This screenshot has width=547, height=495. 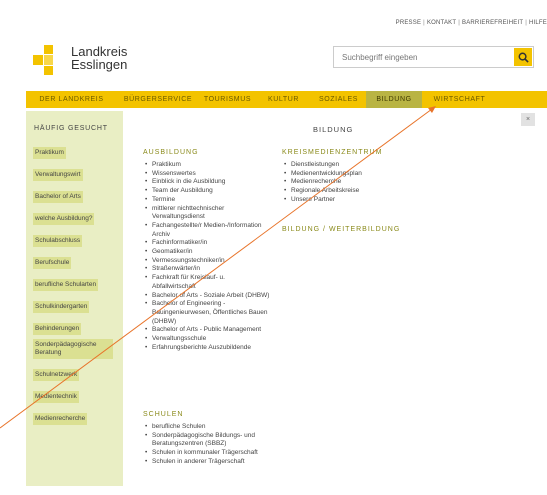 What do you see at coordinates (344, 200) in the screenshot?
I see `menu-link-unsere-partner: • Unsere Partner` at bounding box center [344, 200].